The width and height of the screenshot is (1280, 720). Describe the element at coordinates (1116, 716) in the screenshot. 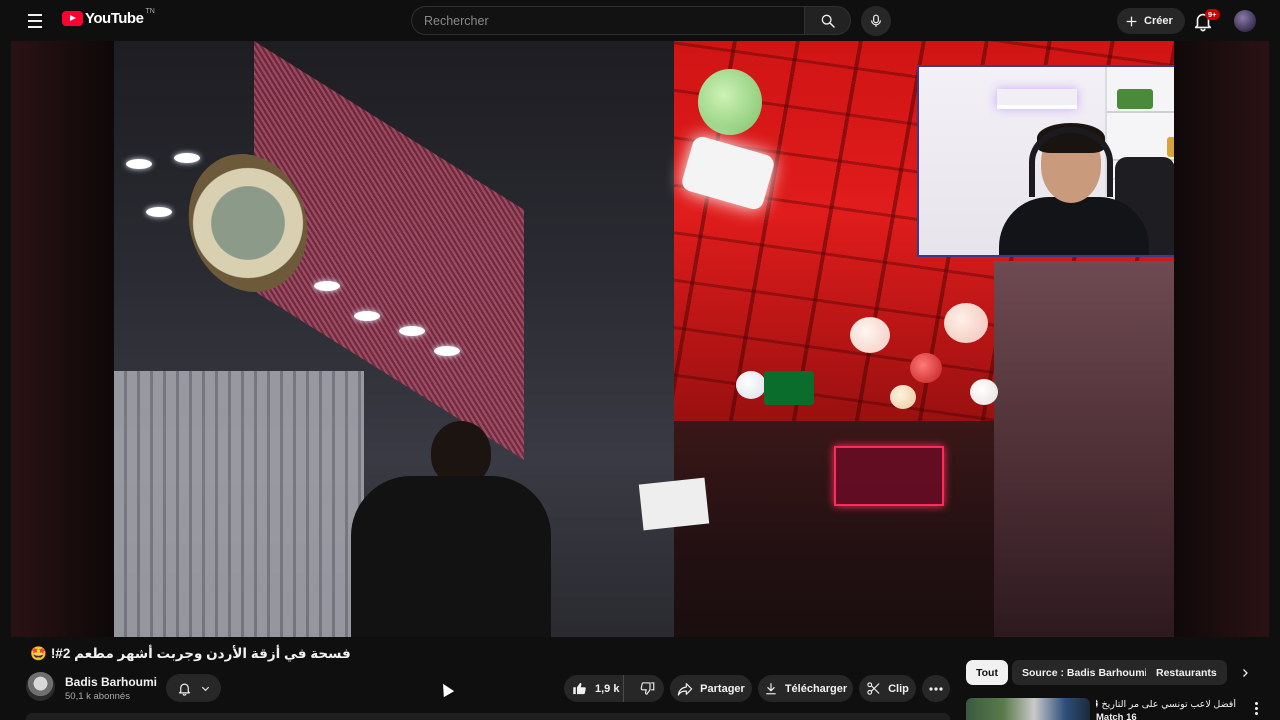

I see `recommended-video-subtitle: Match 16` at that location.